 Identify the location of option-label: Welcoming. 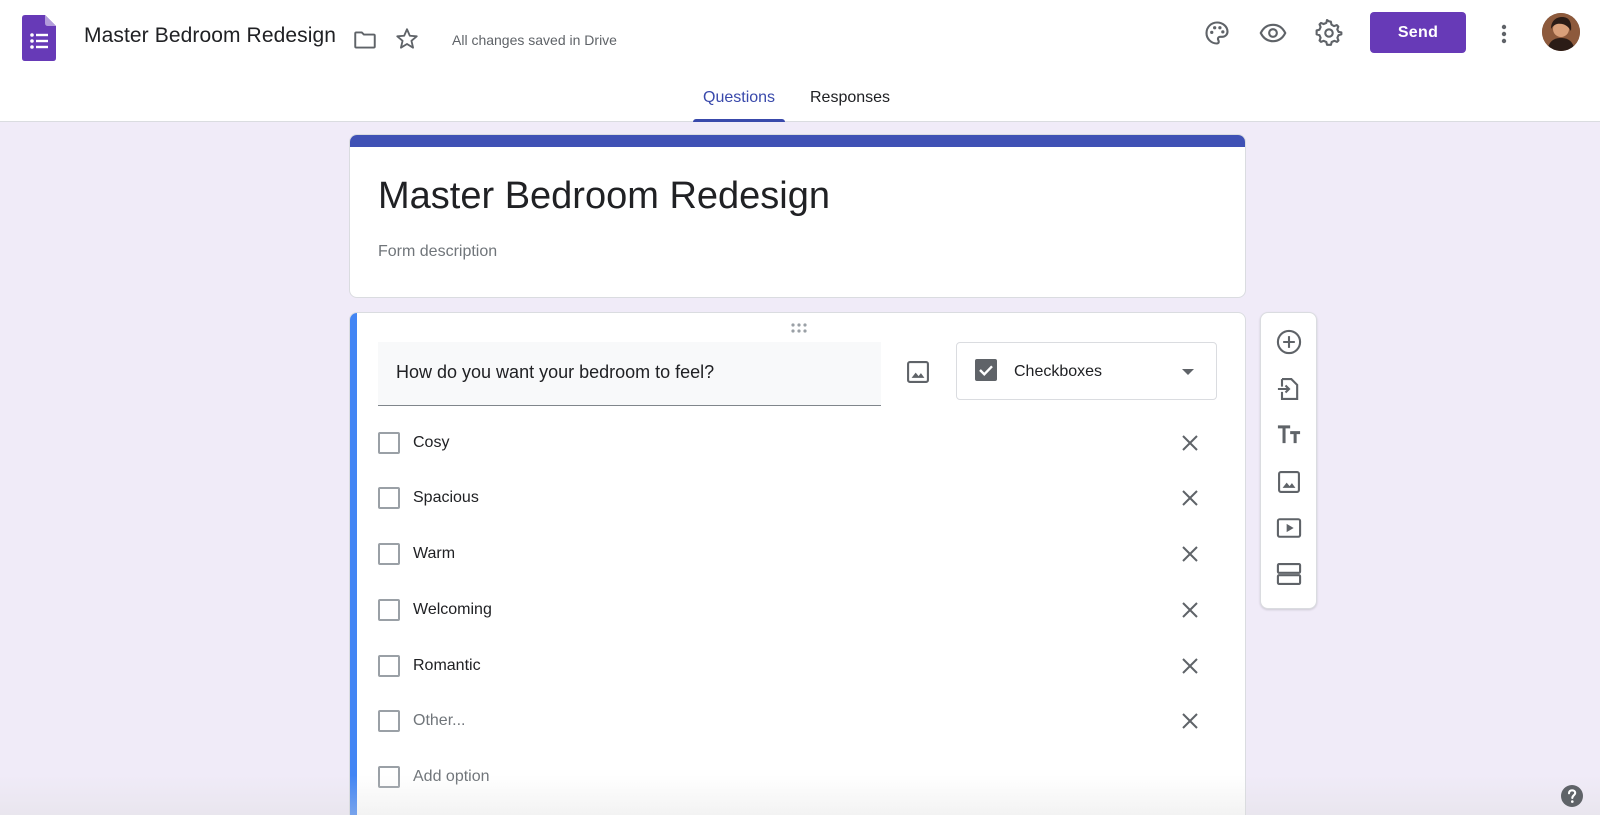
(452, 610).